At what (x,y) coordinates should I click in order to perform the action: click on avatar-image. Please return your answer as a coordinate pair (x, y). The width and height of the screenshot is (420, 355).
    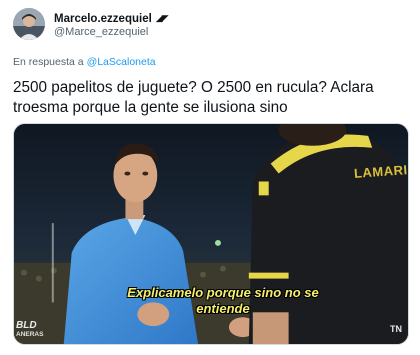
    Looking at the image, I should click on (29, 24).